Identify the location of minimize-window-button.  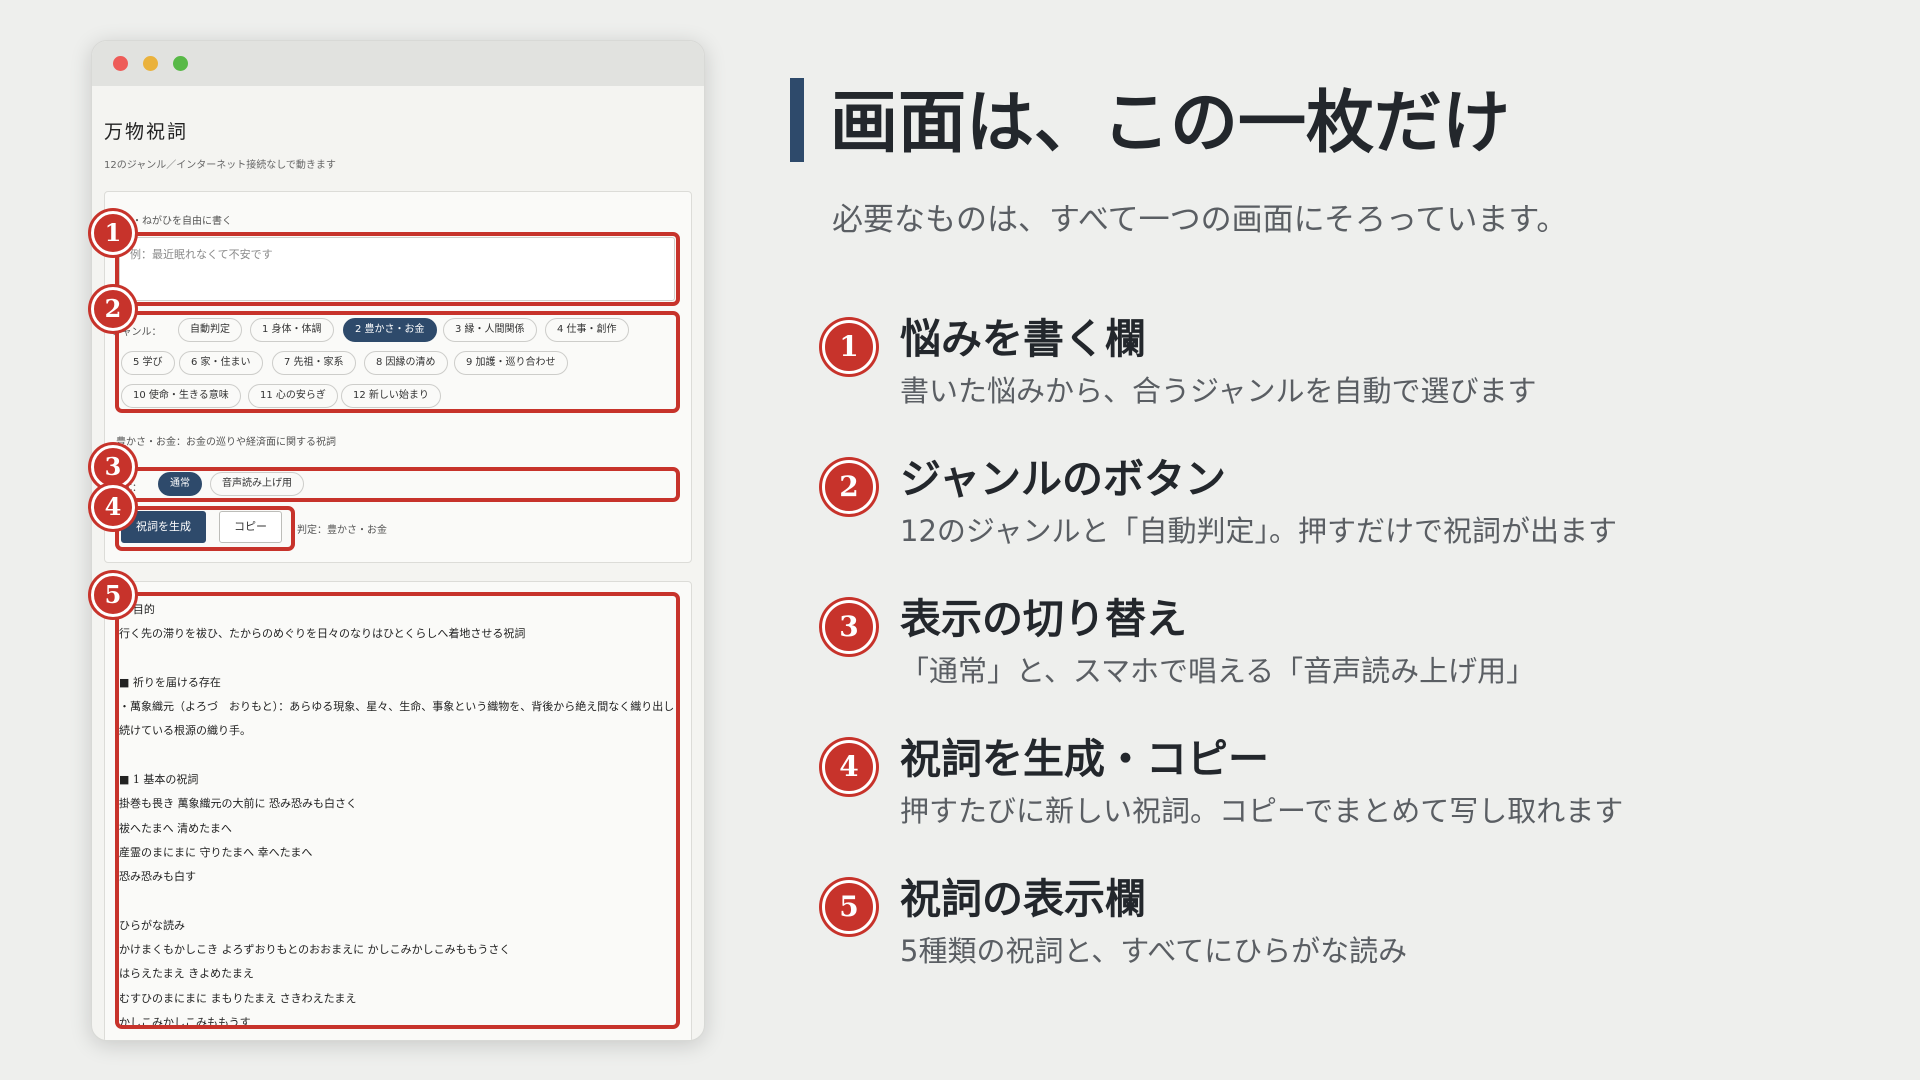
(150, 63).